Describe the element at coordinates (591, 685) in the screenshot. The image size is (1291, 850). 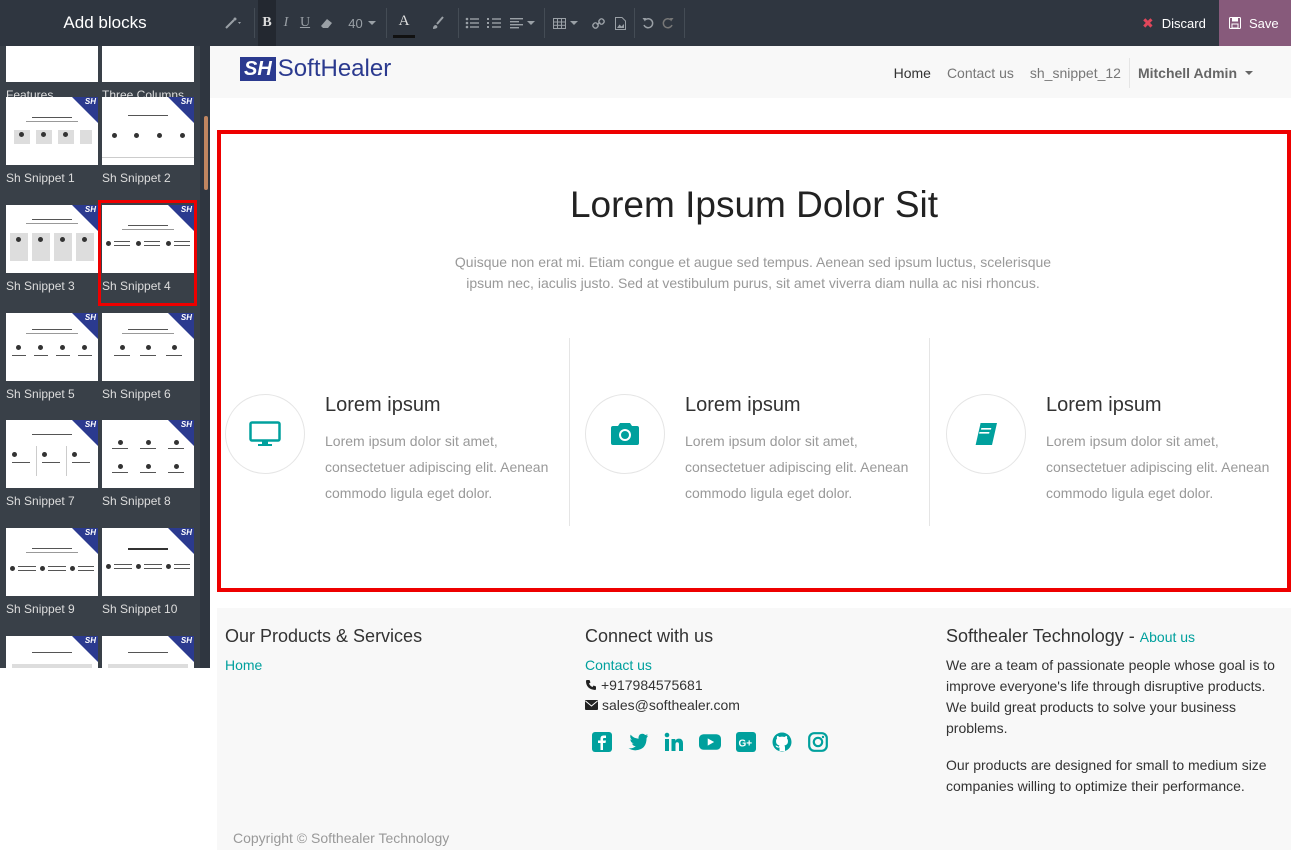
I see `phone-icon` at that location.